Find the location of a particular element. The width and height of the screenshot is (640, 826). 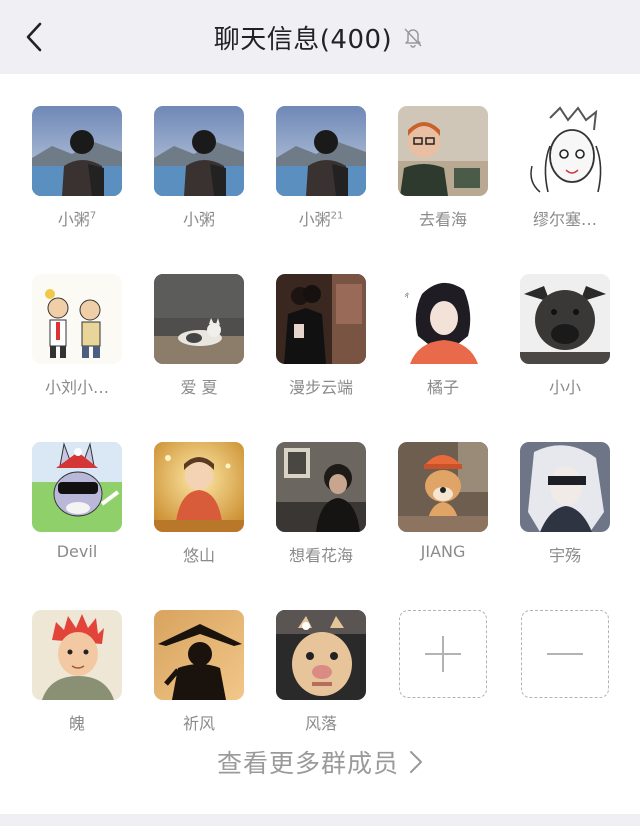

member-name: 宇殇 is located at coordinates (564, 555).